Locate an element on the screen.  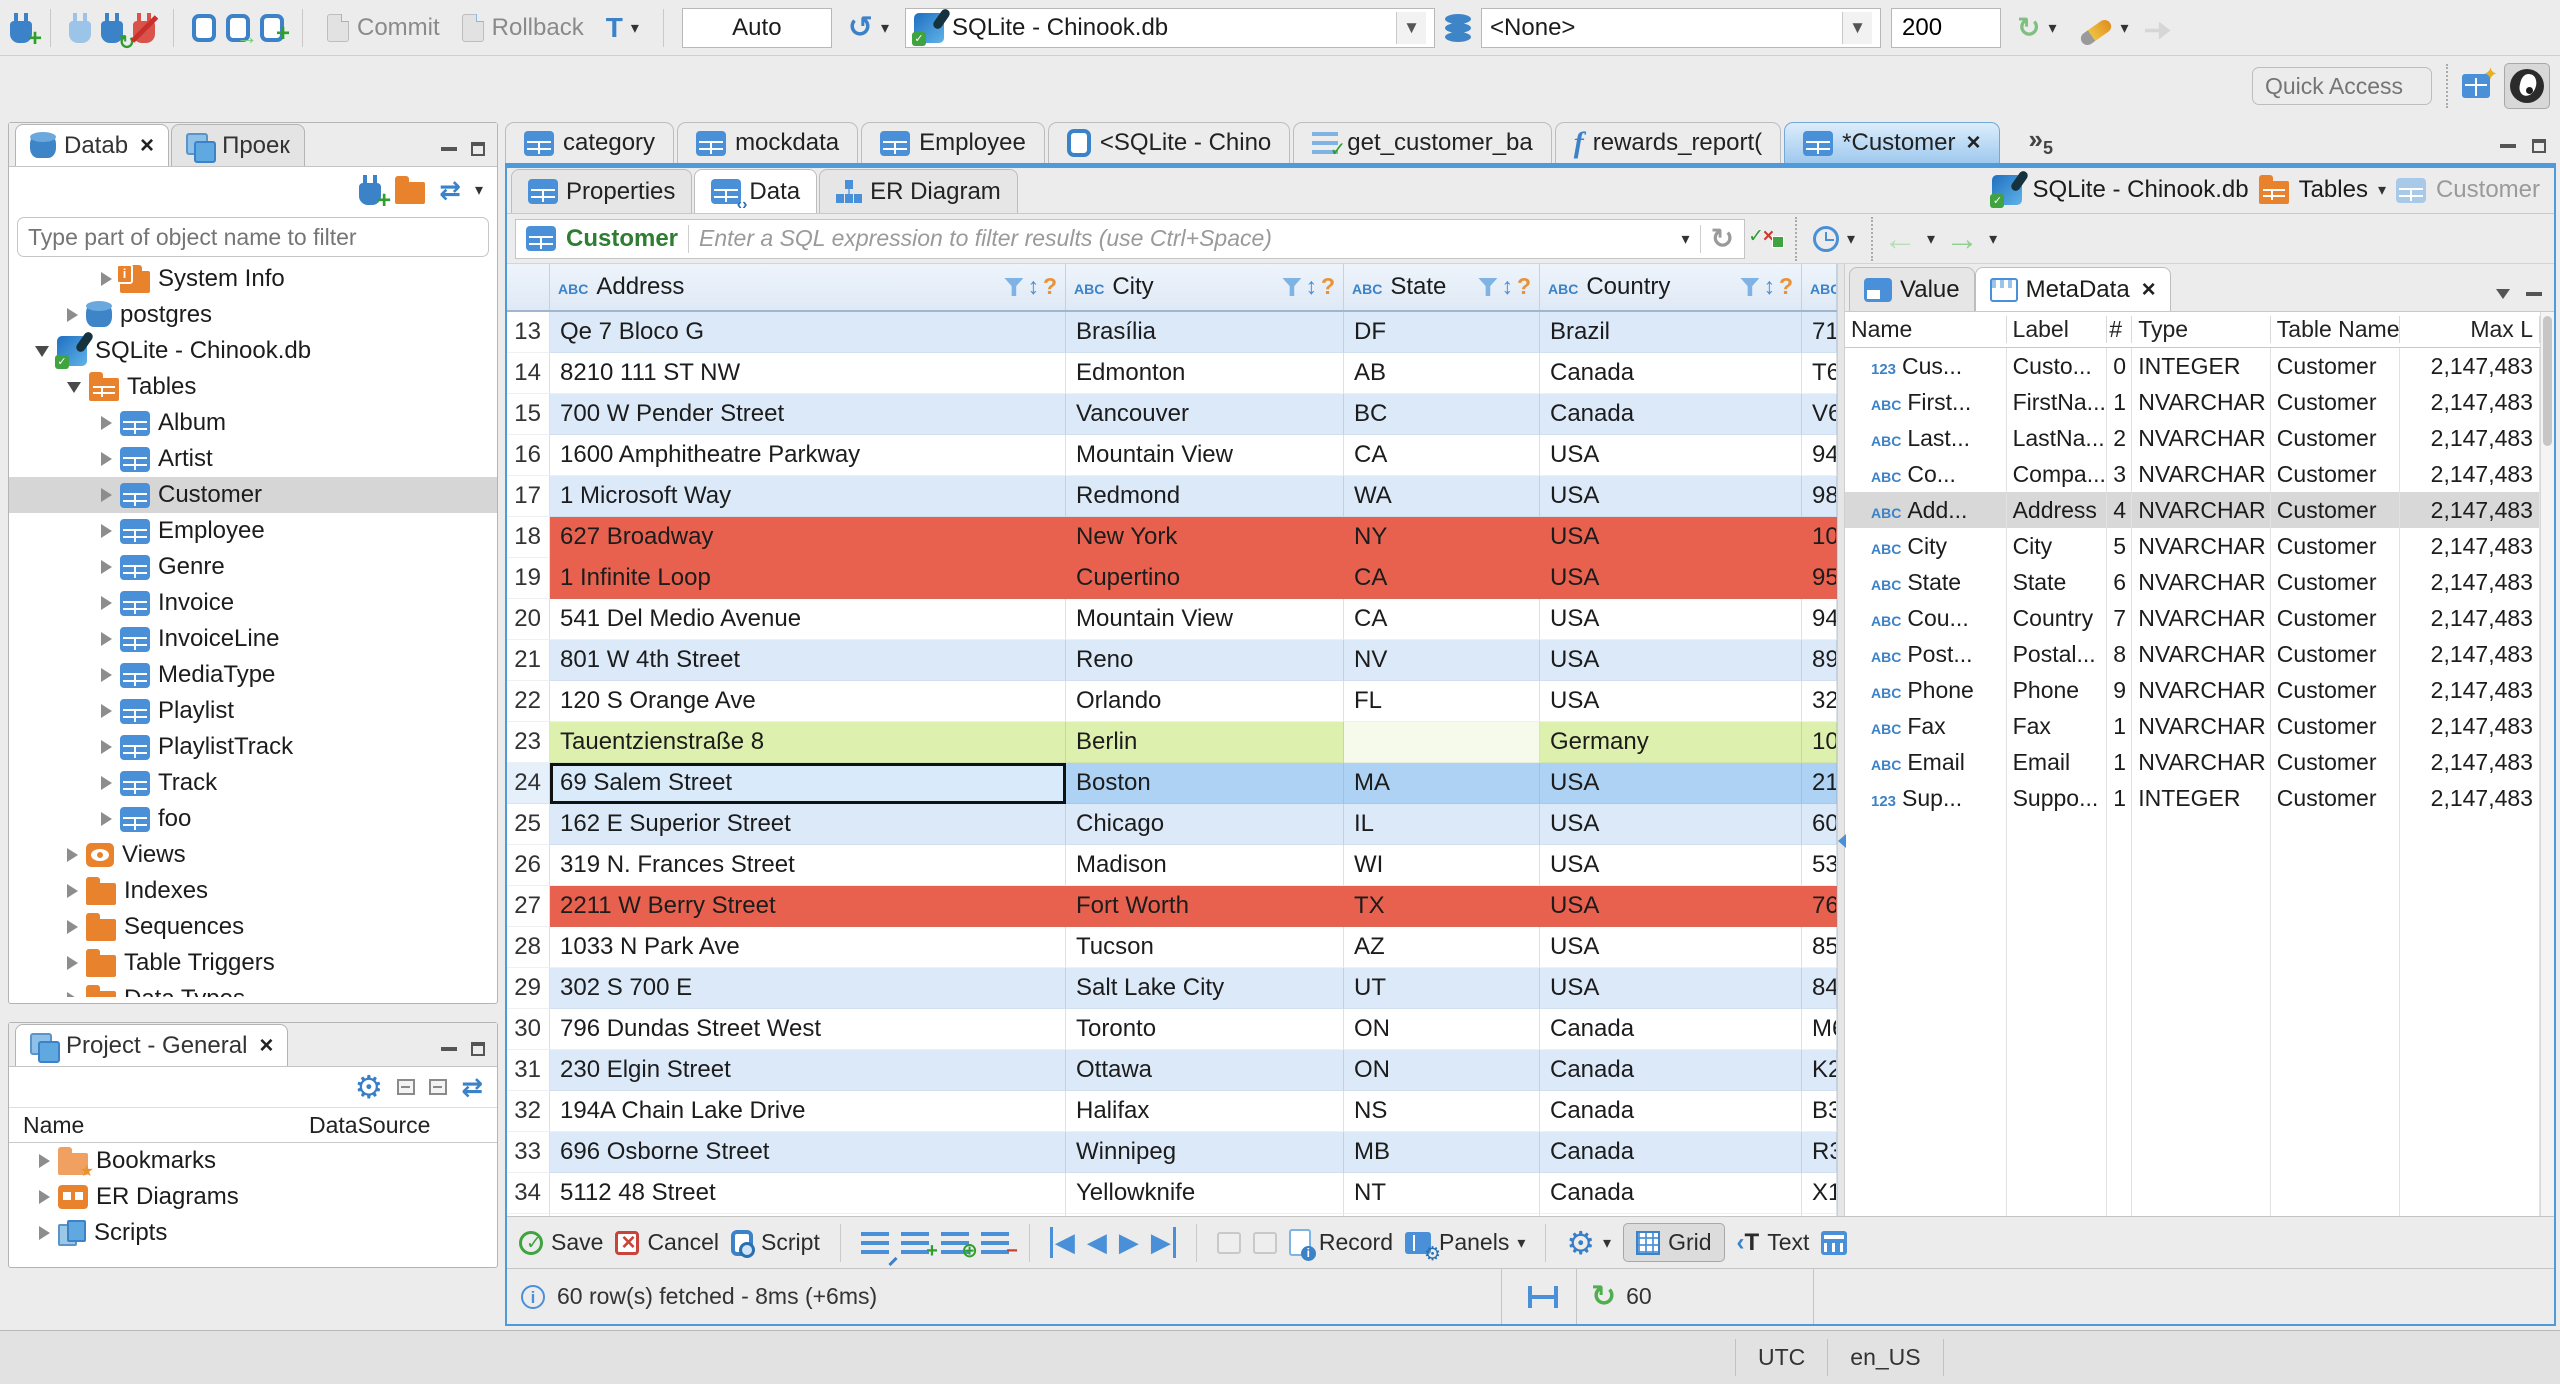
cell-postalcode: 98 is located at coordinates (1819, 496).